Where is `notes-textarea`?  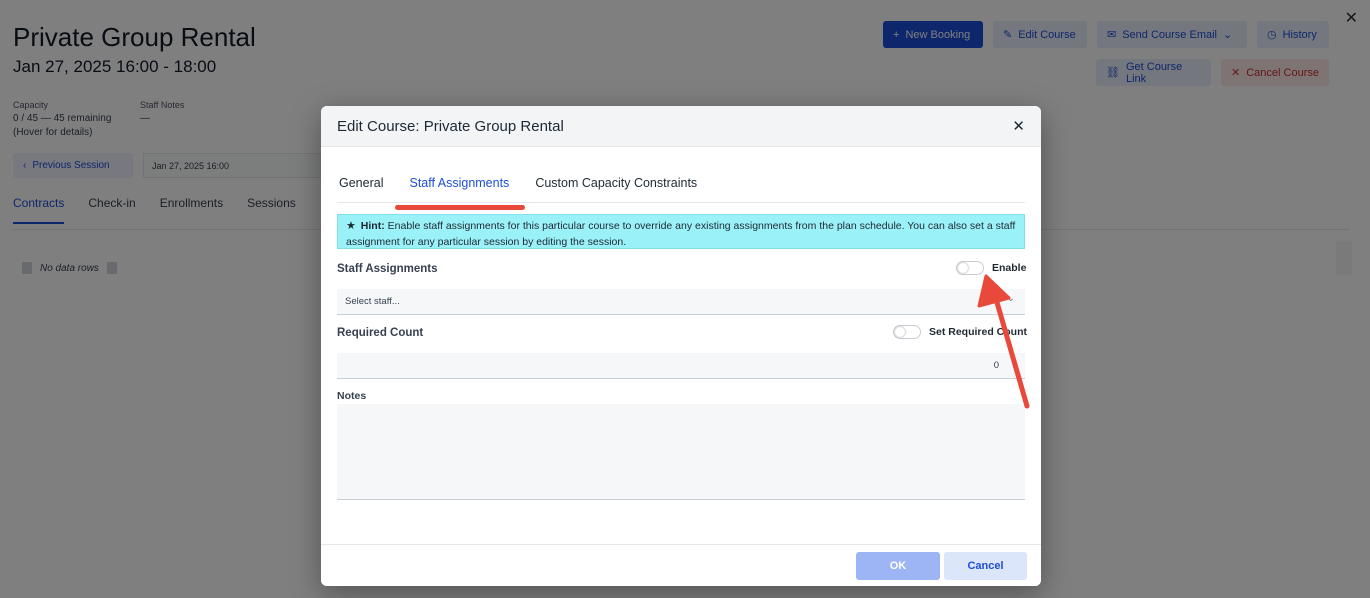
notes-textarea is located at coordinates (681, 452).